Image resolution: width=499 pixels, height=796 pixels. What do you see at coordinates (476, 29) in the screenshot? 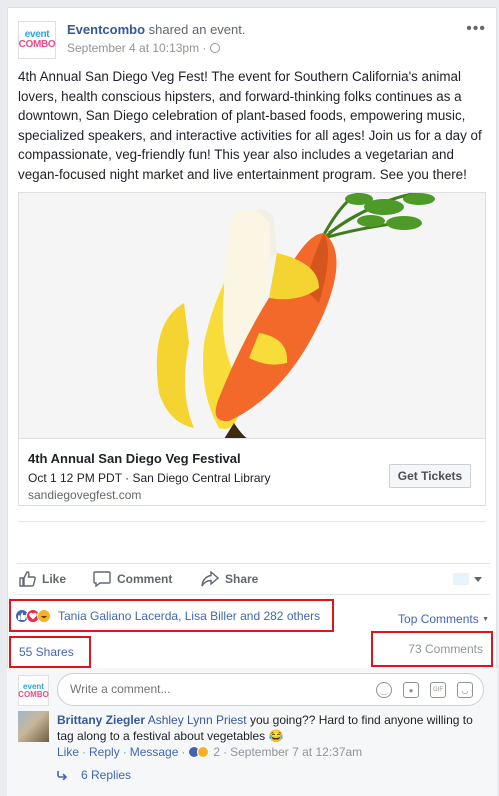
I see `more-options-icon: •••` at bounding box center [476, 29].